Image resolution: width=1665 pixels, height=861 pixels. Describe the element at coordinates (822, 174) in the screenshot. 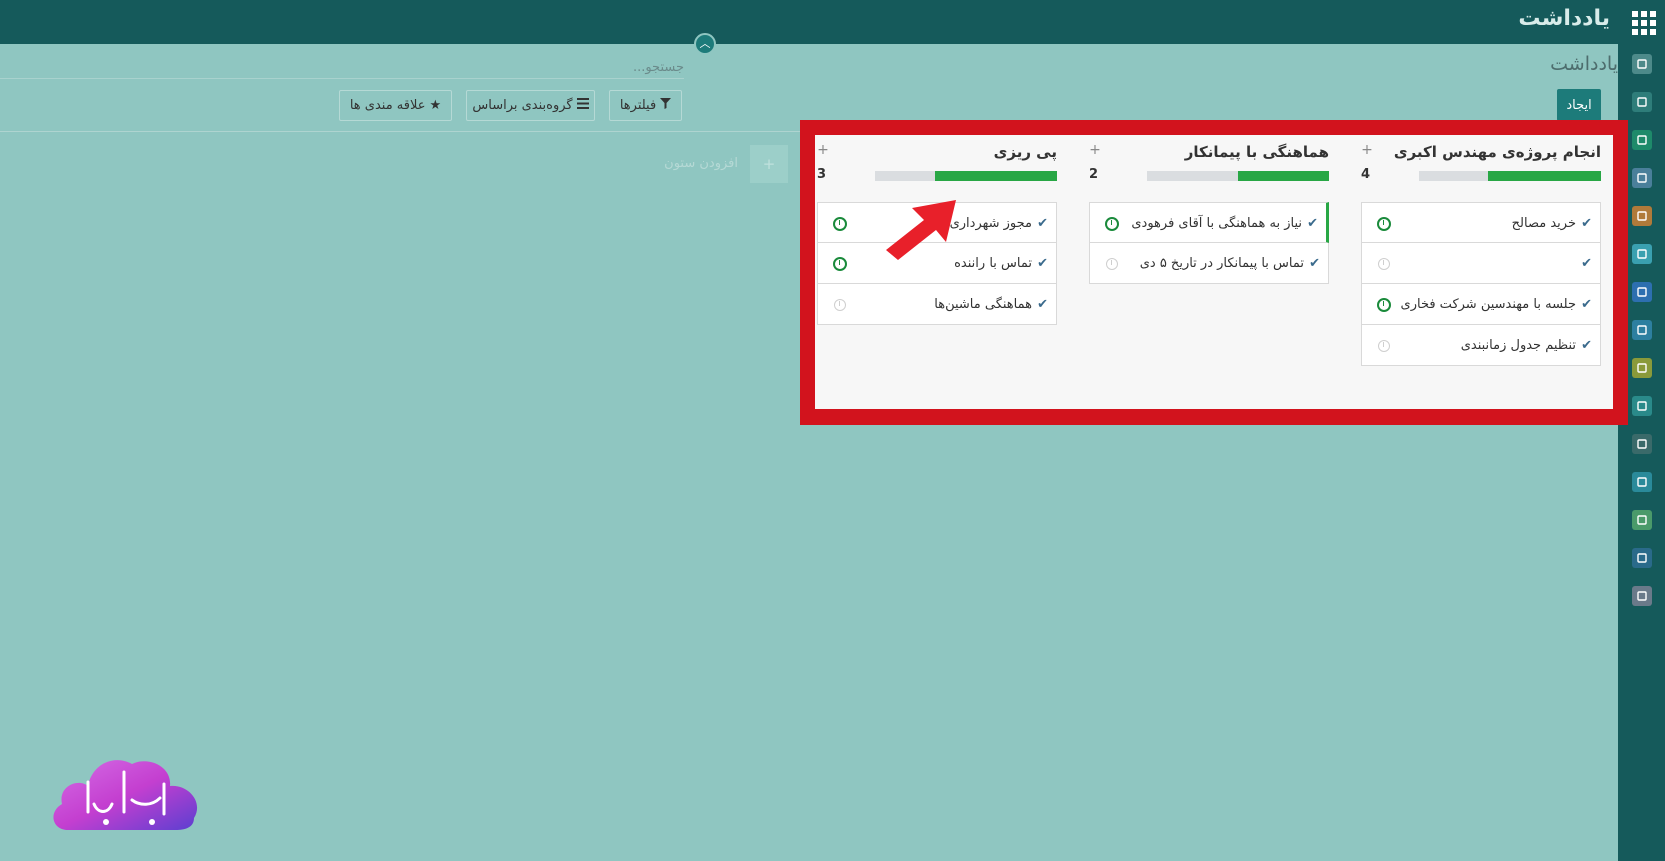

I see `column-count: 3` at that location.